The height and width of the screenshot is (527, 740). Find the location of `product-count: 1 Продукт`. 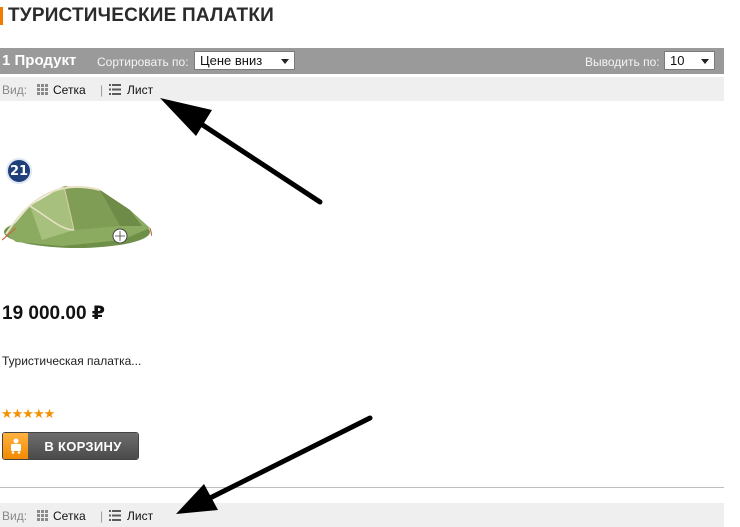

product-count: 1 Продукт is located at coordinates (39, 60).